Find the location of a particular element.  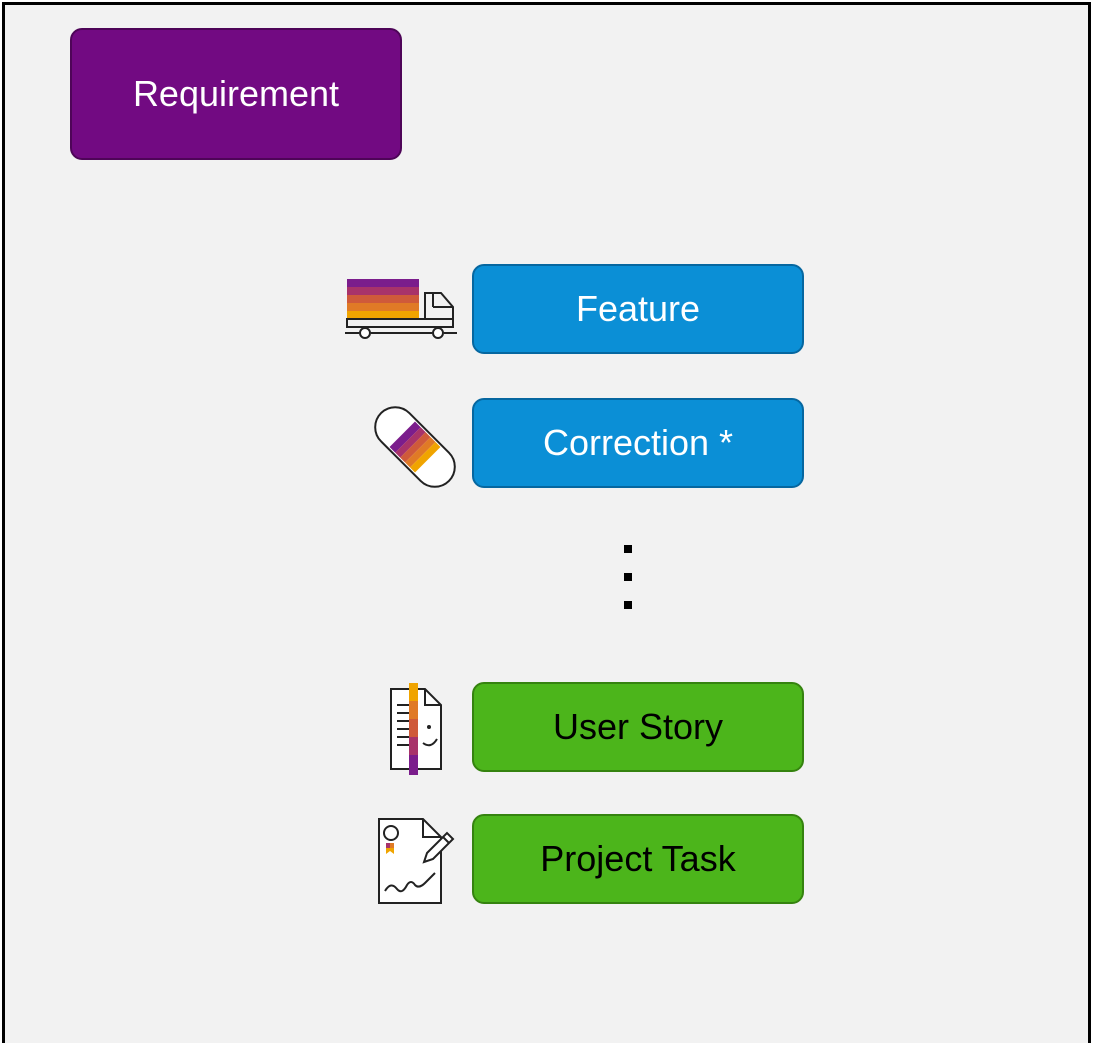

user-story-box: User Story is located at coordinates (638, 727).